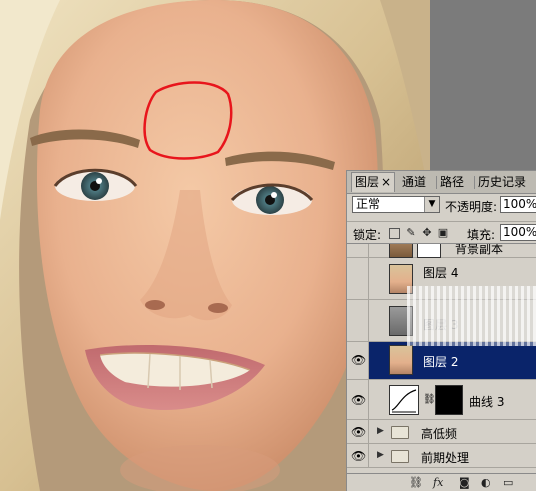  Describe the element at coordinates (396, 204) in the screenshot. I see `blend-mode-select: 正常 ▼` at that location.